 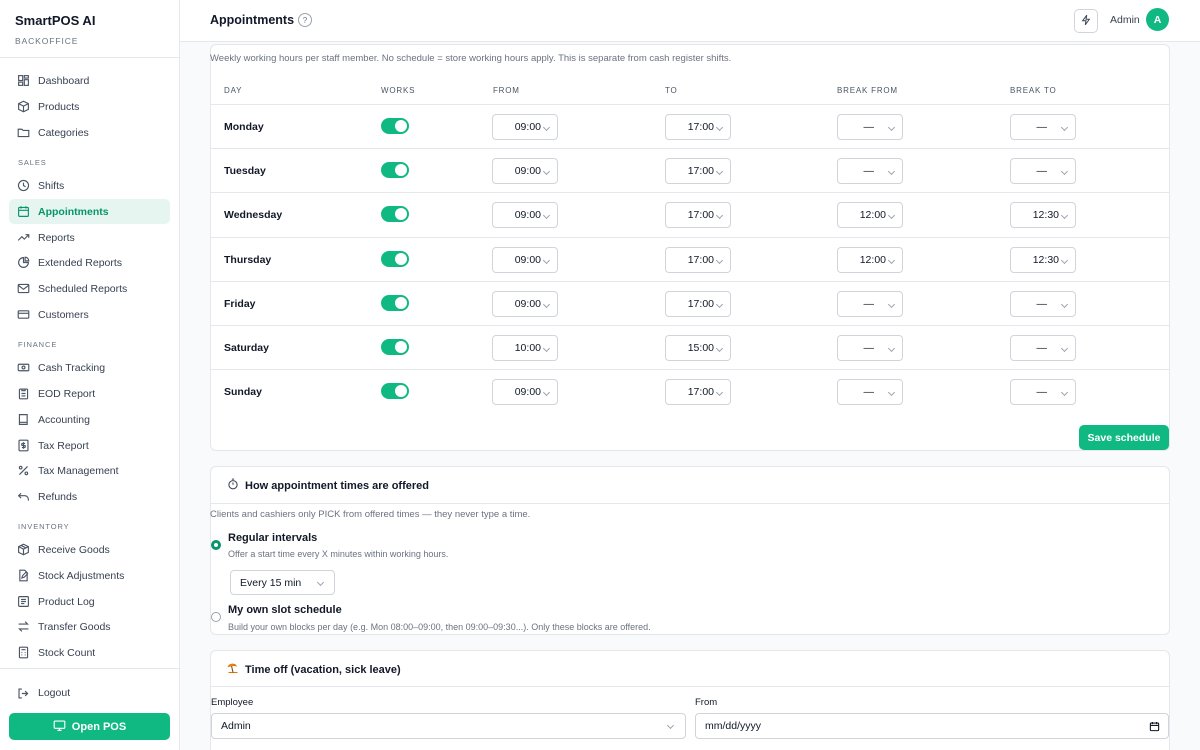 What do you see at coordinates (282, 582) in the screenshot?
I see `interval-select: Every 15 min` at bounding box center [282, 582].